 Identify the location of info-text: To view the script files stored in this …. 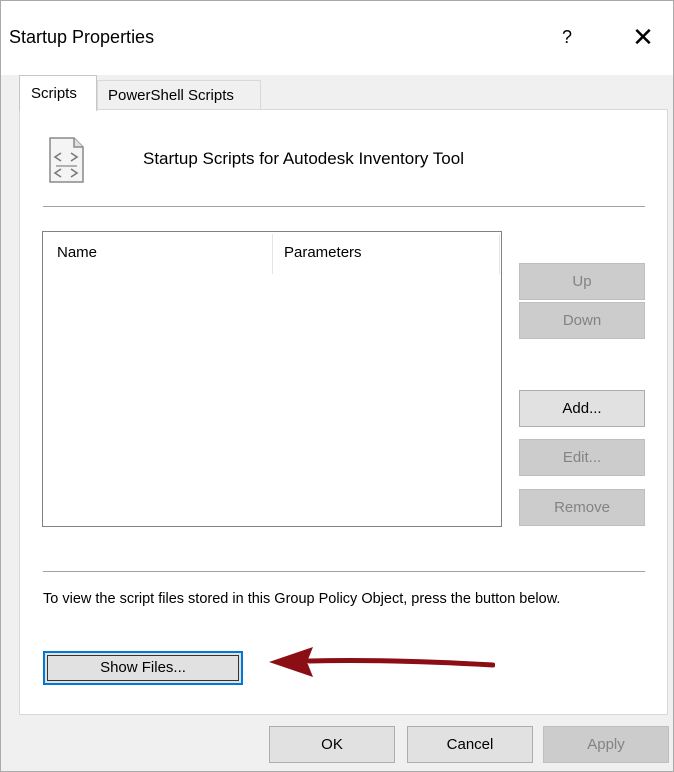
(302, 599).